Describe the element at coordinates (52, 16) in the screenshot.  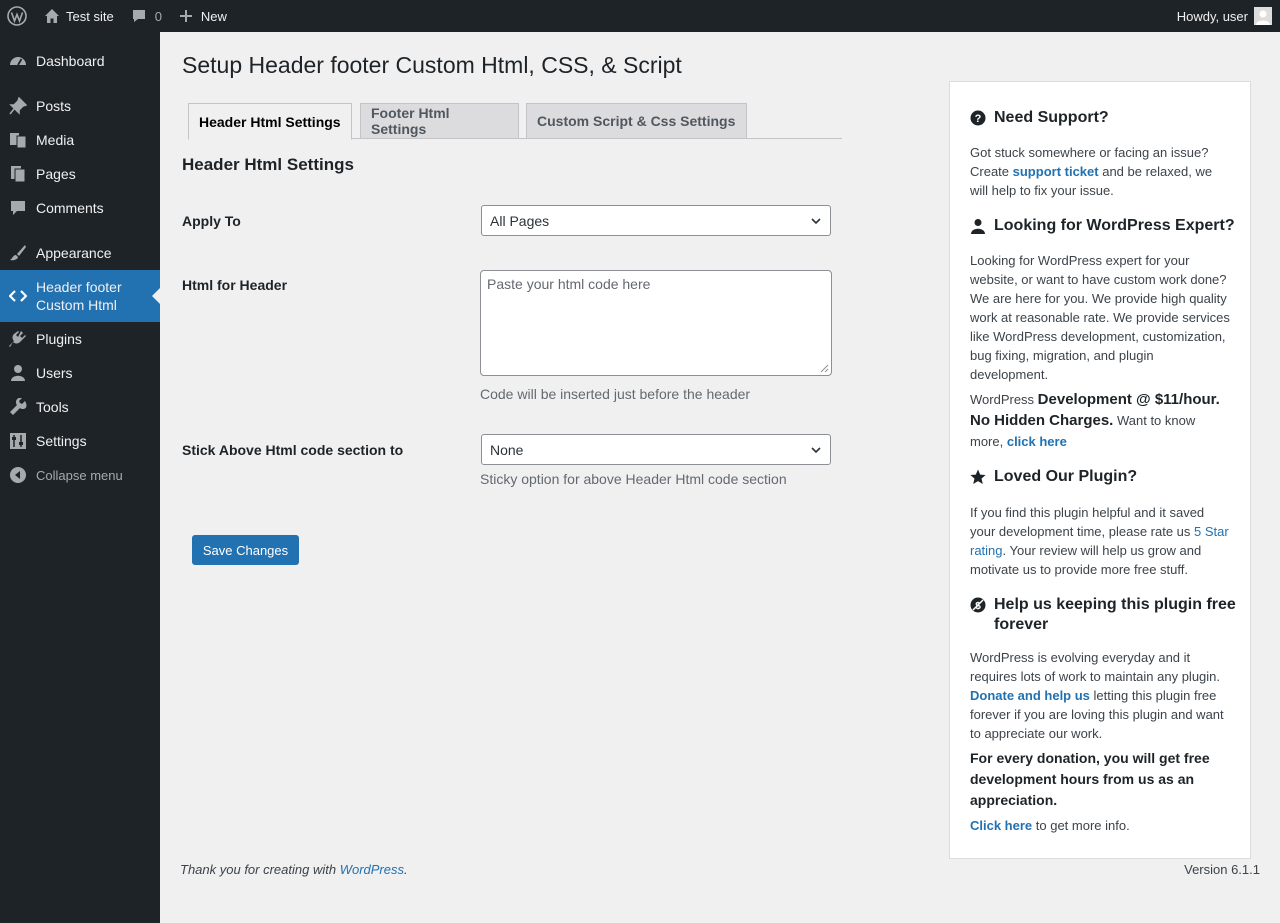
I see `home-icon` at that location.